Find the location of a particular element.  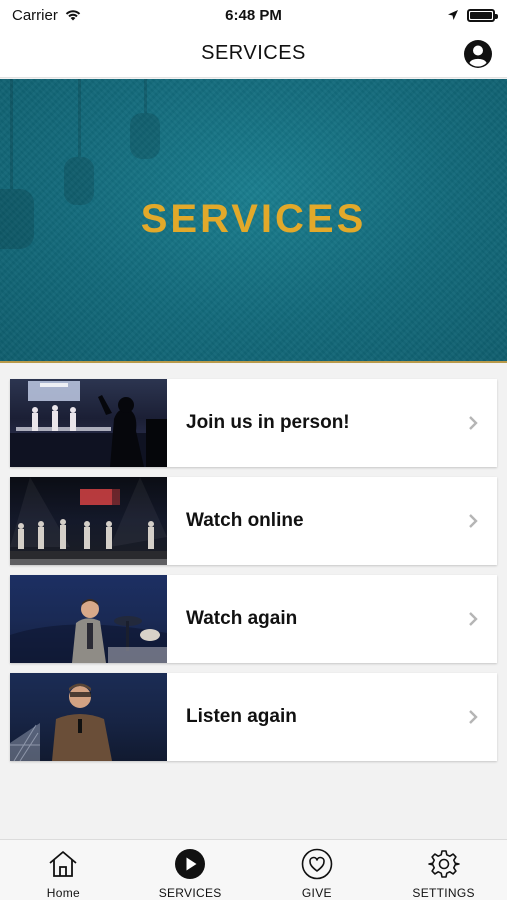

tab-label: SETTINGS is located at coordinates (443, 893).